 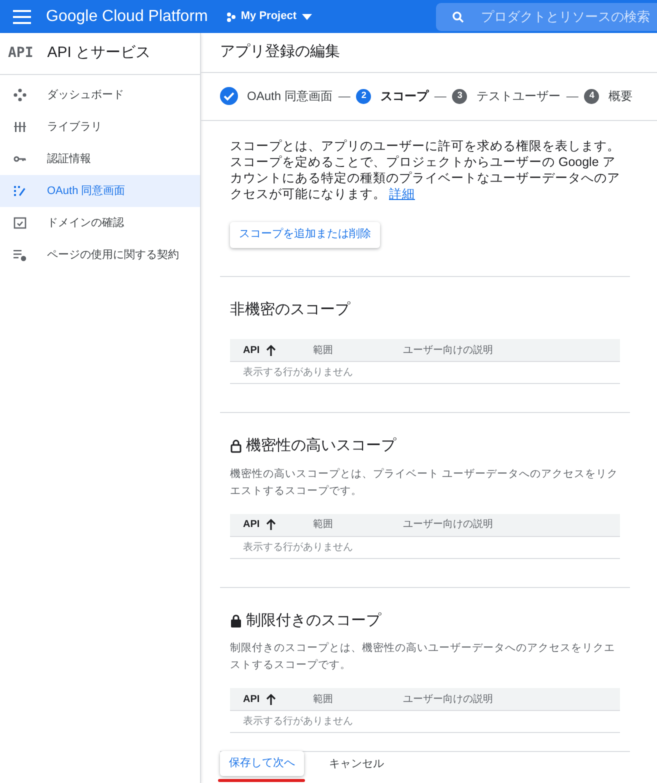 What do you see at coordinates (100, 191) in the screenshot?
I see `sidebar-item: OAuth 同意画面` at bounding box center [100, 191].